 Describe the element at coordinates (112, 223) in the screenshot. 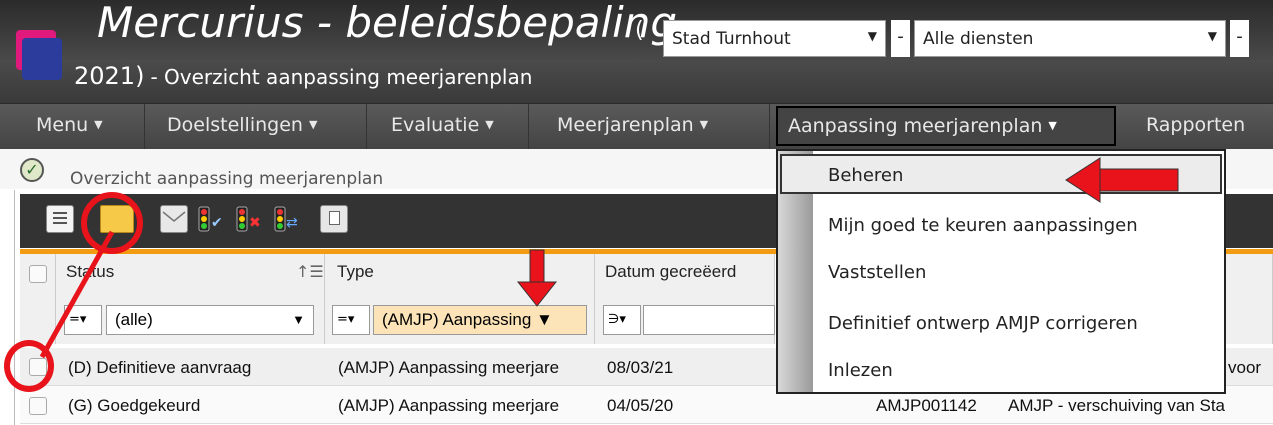

I see `annotation-circle-folder` at that location.